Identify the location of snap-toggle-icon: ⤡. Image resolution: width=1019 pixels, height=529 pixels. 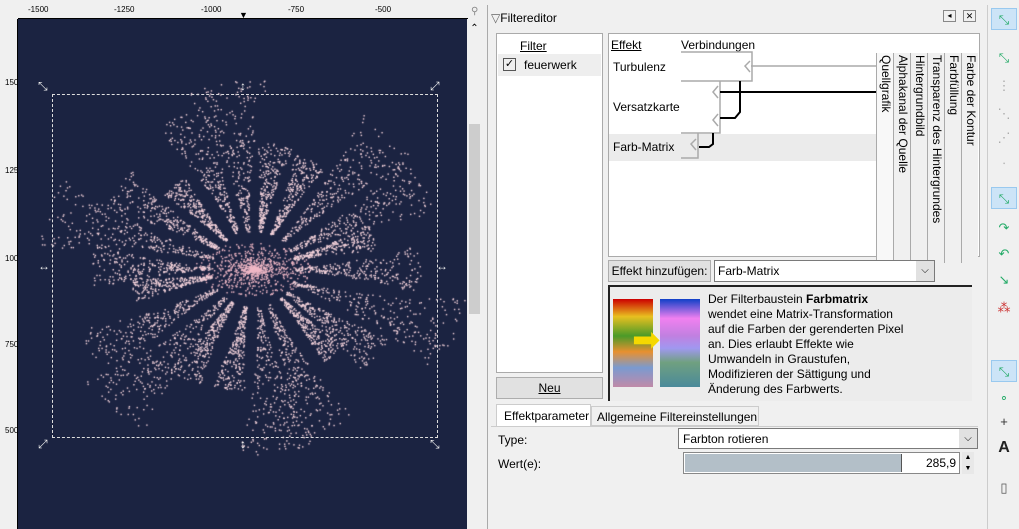
(1004, 19).